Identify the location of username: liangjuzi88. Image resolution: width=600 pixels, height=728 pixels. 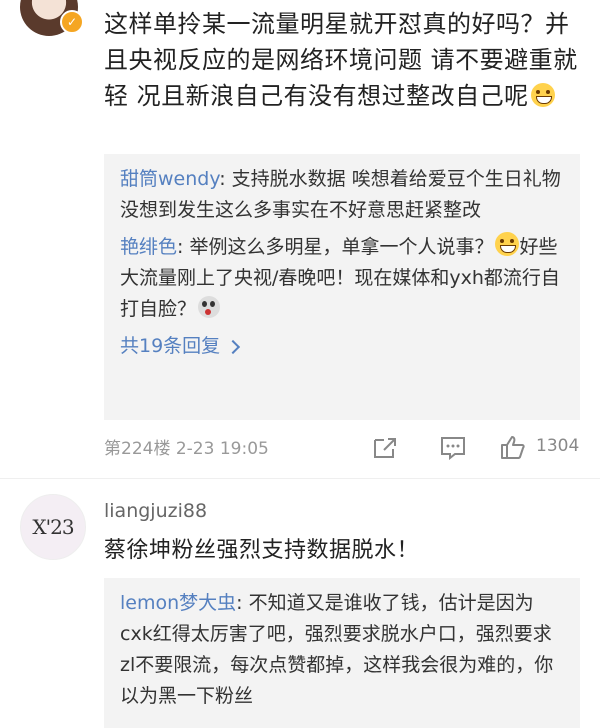
(155, 511).